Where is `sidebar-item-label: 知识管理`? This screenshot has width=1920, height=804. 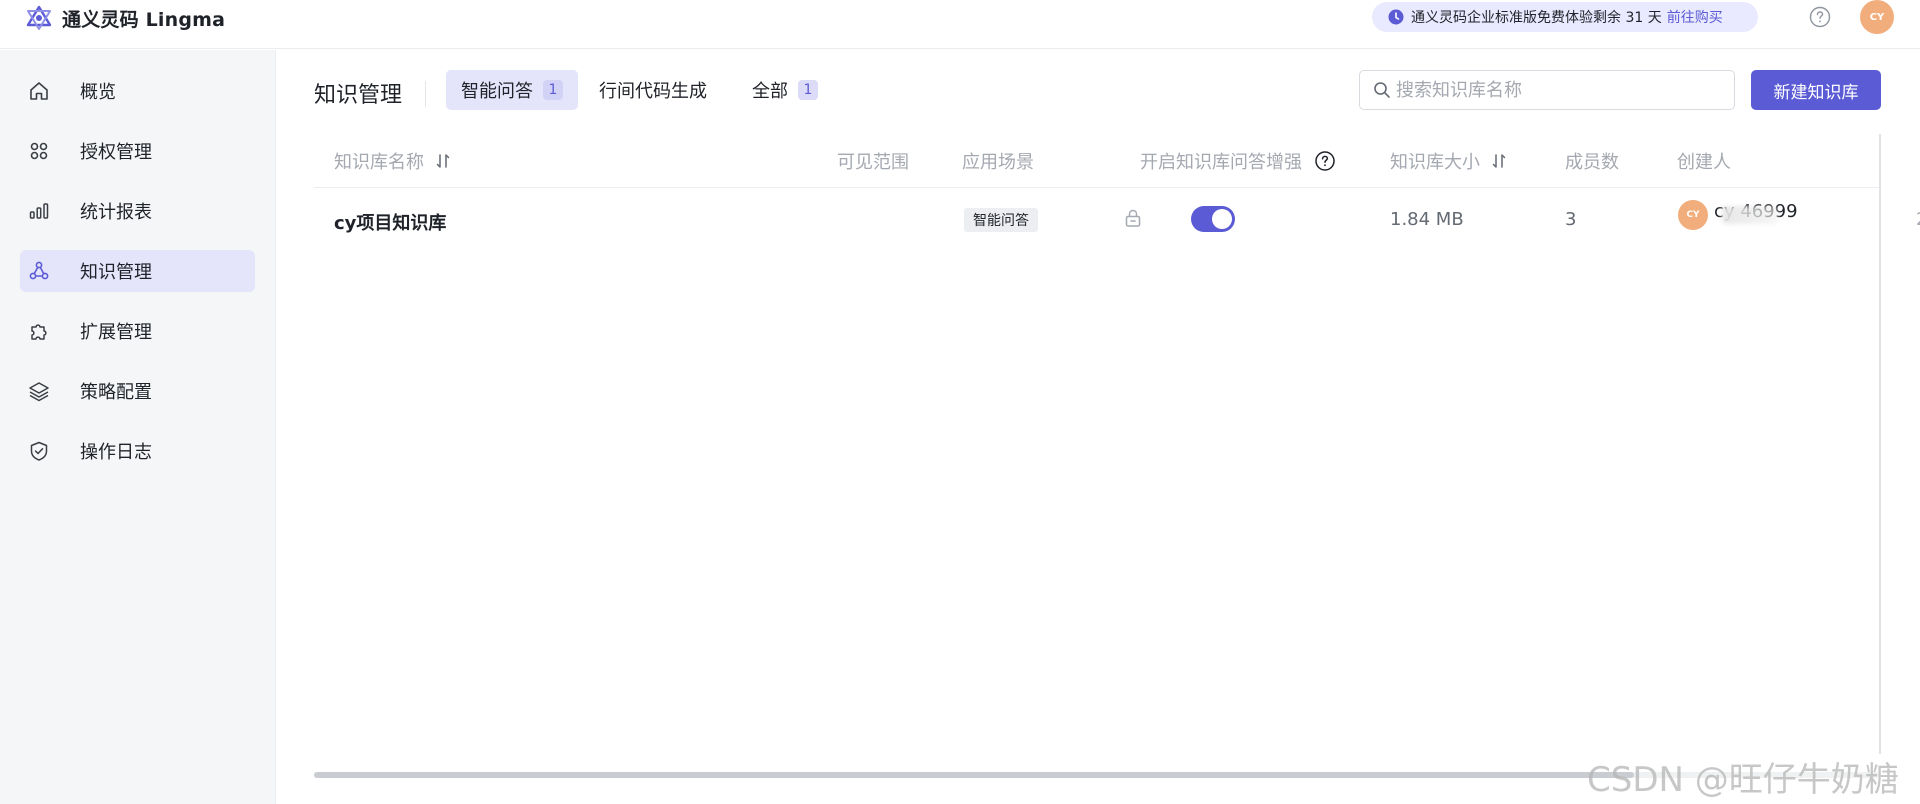 sidebar-item-label: 知识管理 is located at coordinates (116, 272).